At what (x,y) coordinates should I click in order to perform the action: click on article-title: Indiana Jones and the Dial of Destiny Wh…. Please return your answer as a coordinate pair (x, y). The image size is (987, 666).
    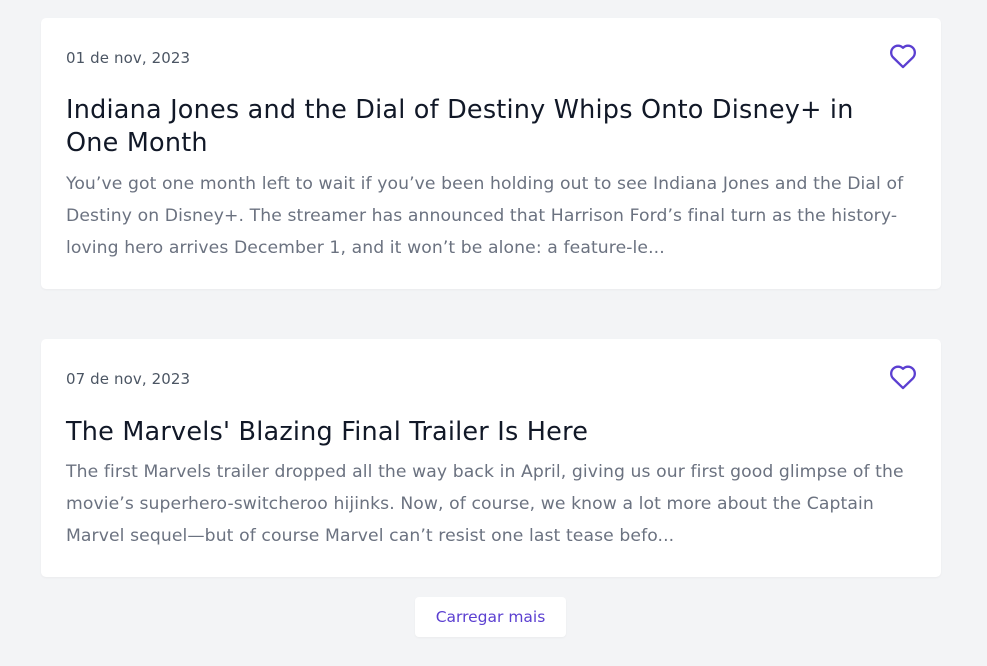
    Looking at the image, I should click on (483, 127).